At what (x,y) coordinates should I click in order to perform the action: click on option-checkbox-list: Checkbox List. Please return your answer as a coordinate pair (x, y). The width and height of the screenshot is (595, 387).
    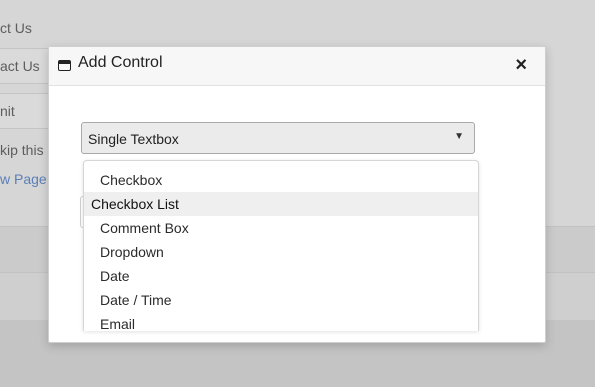
    Looking at the image, I should click on (281, 204).